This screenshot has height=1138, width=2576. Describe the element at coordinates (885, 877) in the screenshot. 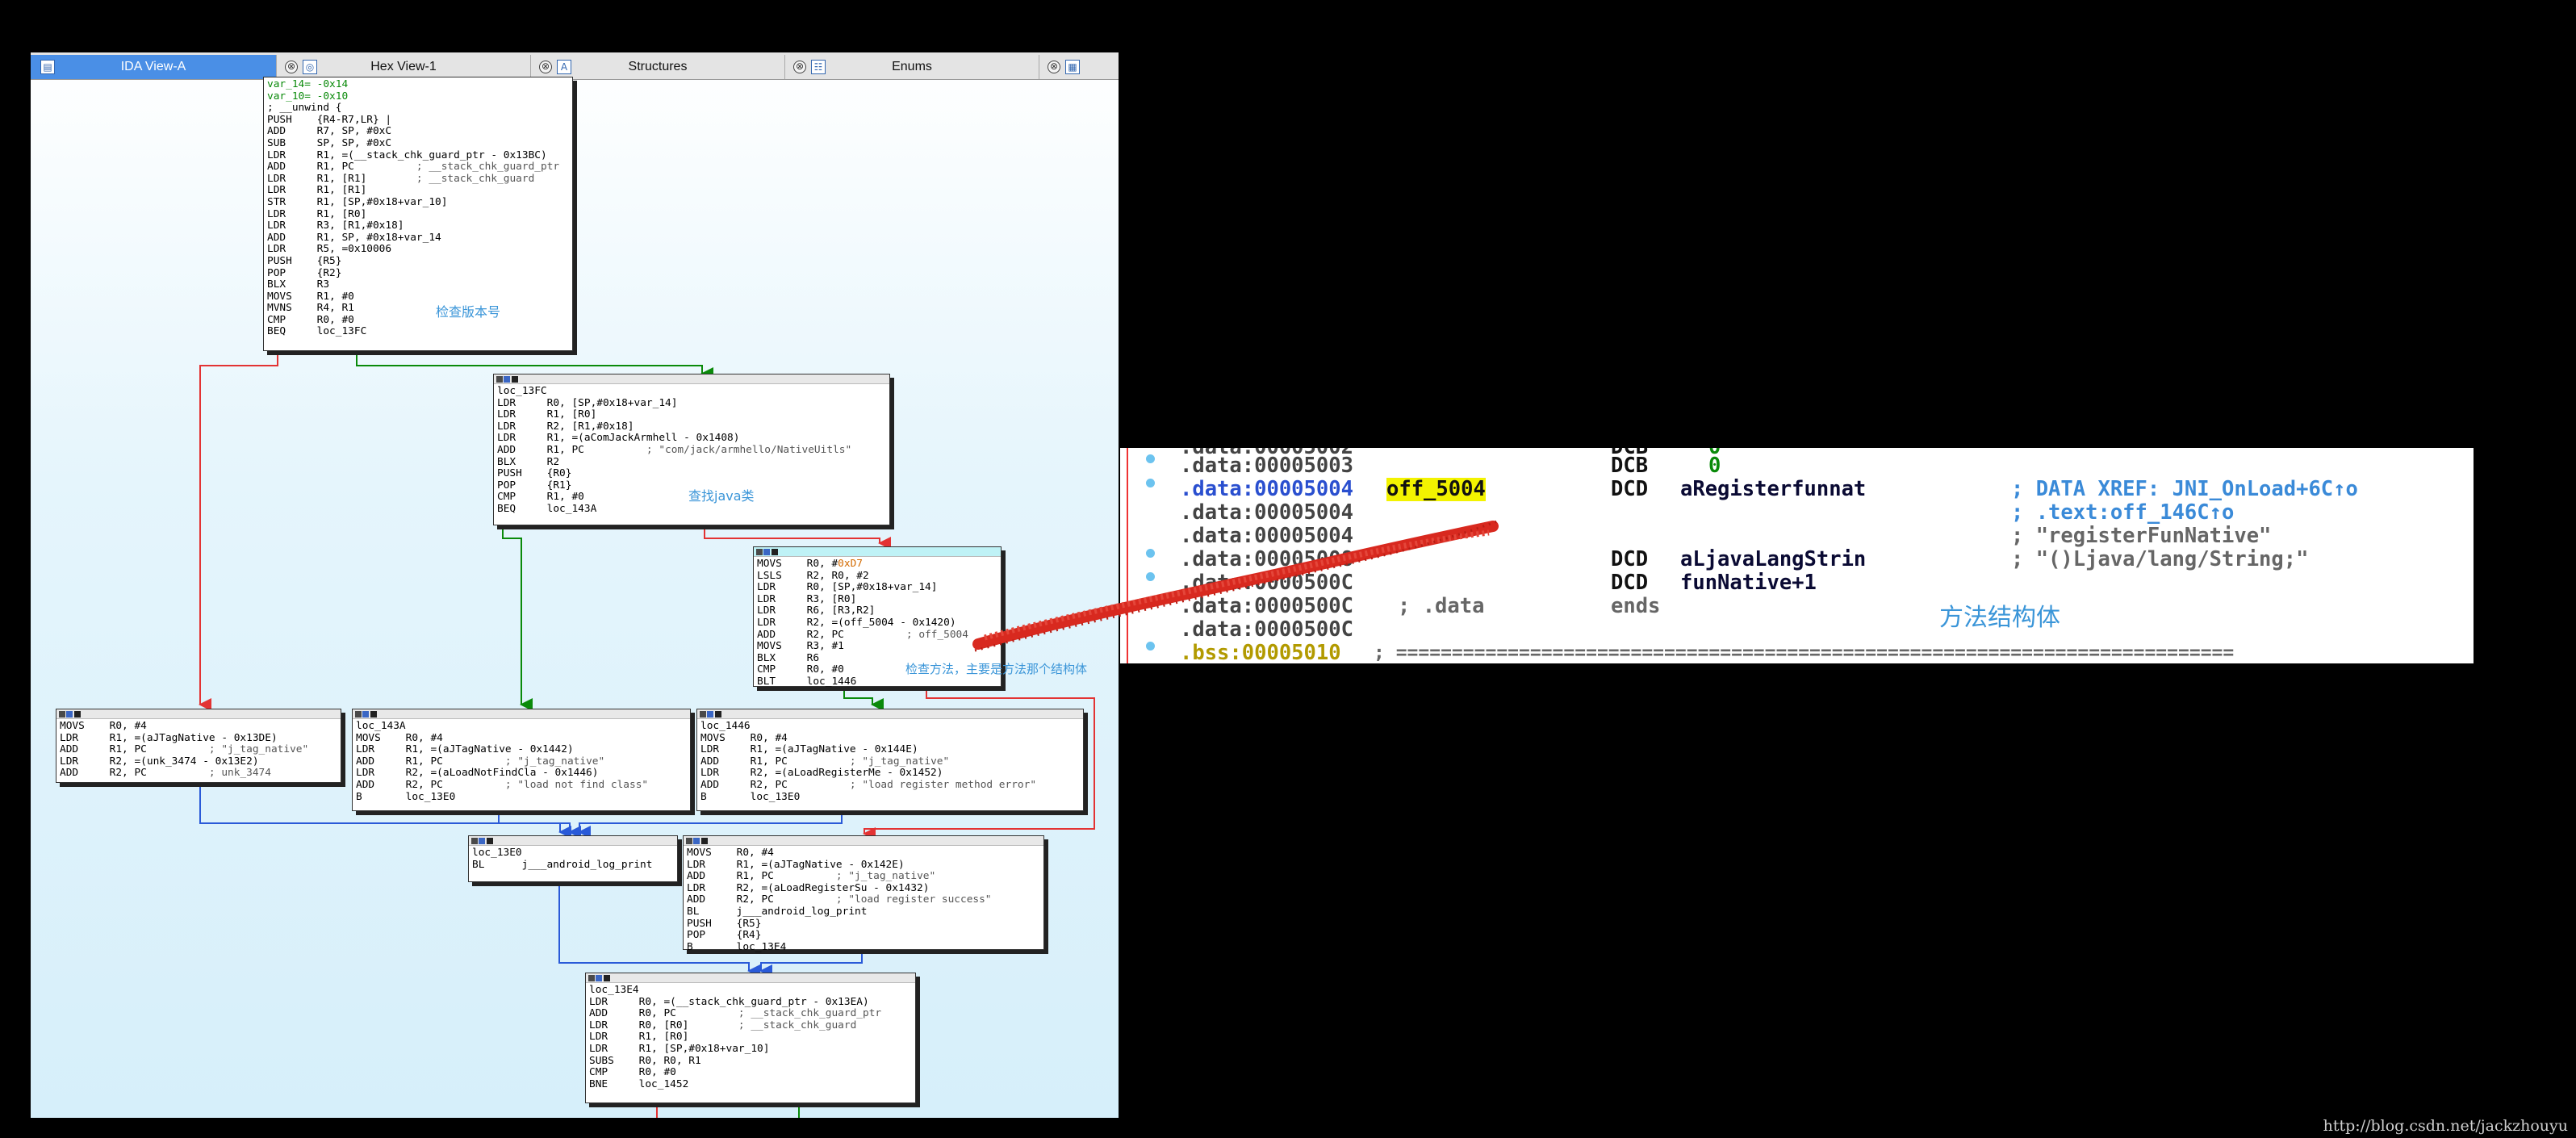

I see `asm-comment: ; "j_tag_native"` at that location.